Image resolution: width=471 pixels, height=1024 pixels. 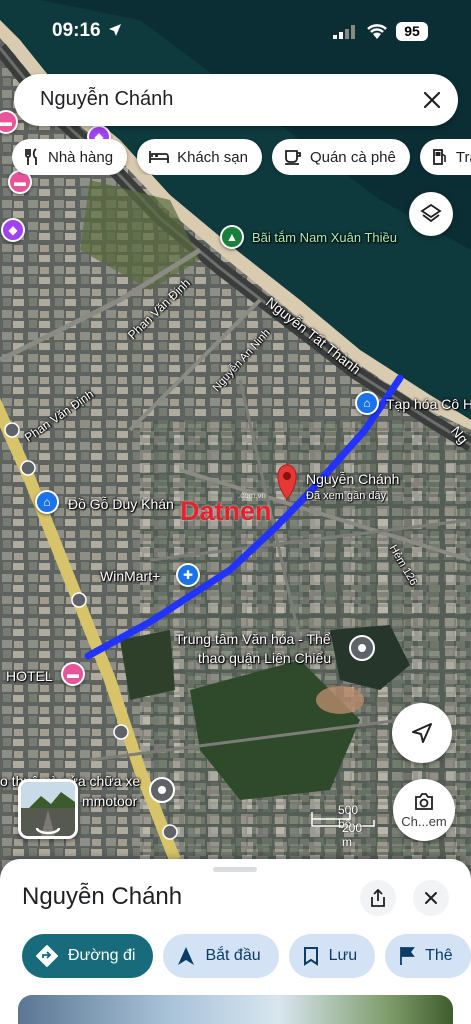 I want to click on status-bar: 09:16 95, so click(x=235, y=32).